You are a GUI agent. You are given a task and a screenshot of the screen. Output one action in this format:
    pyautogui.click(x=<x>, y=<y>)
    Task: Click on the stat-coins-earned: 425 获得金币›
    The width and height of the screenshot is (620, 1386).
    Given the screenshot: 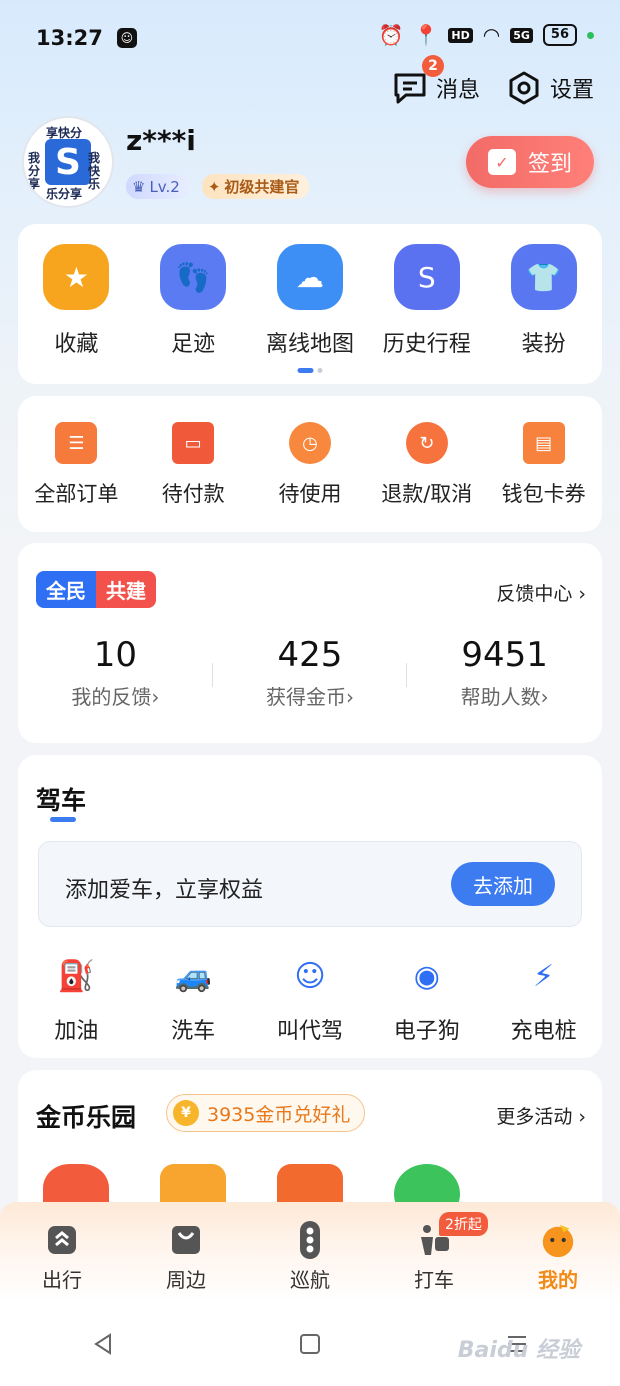 What is the action you would take?
    pyautogui.click(x=310, y=672)
    